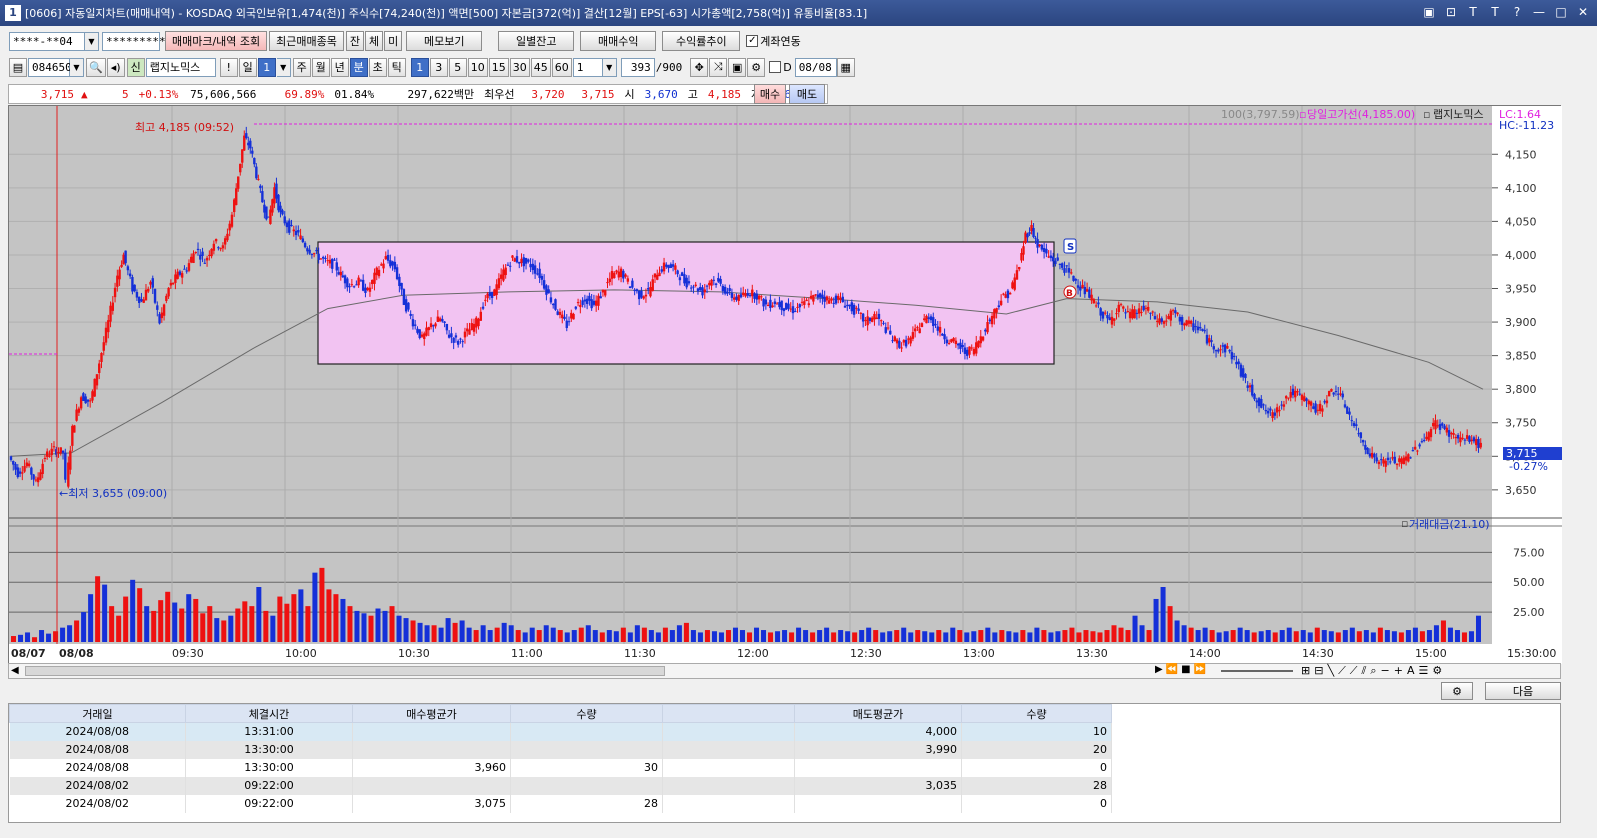 The width and height of the screenshot is (1597, 838). Describe the element at coordinates (18, 67) in the screenshot. I see `stock-list-icon: ▤` at that location.